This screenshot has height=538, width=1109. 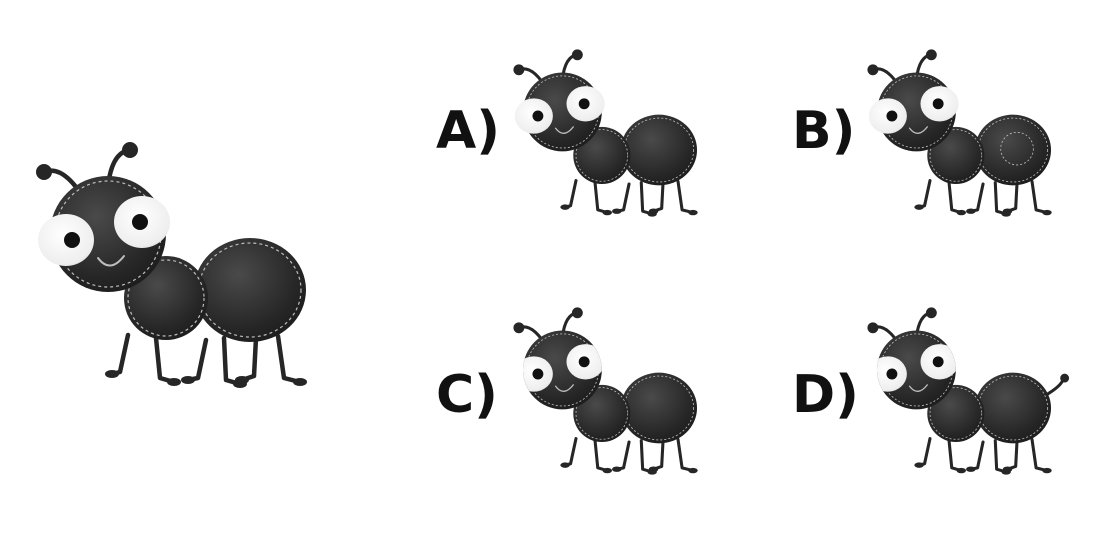 I want to click on option-label-d: D), so click(x=825, y=395).